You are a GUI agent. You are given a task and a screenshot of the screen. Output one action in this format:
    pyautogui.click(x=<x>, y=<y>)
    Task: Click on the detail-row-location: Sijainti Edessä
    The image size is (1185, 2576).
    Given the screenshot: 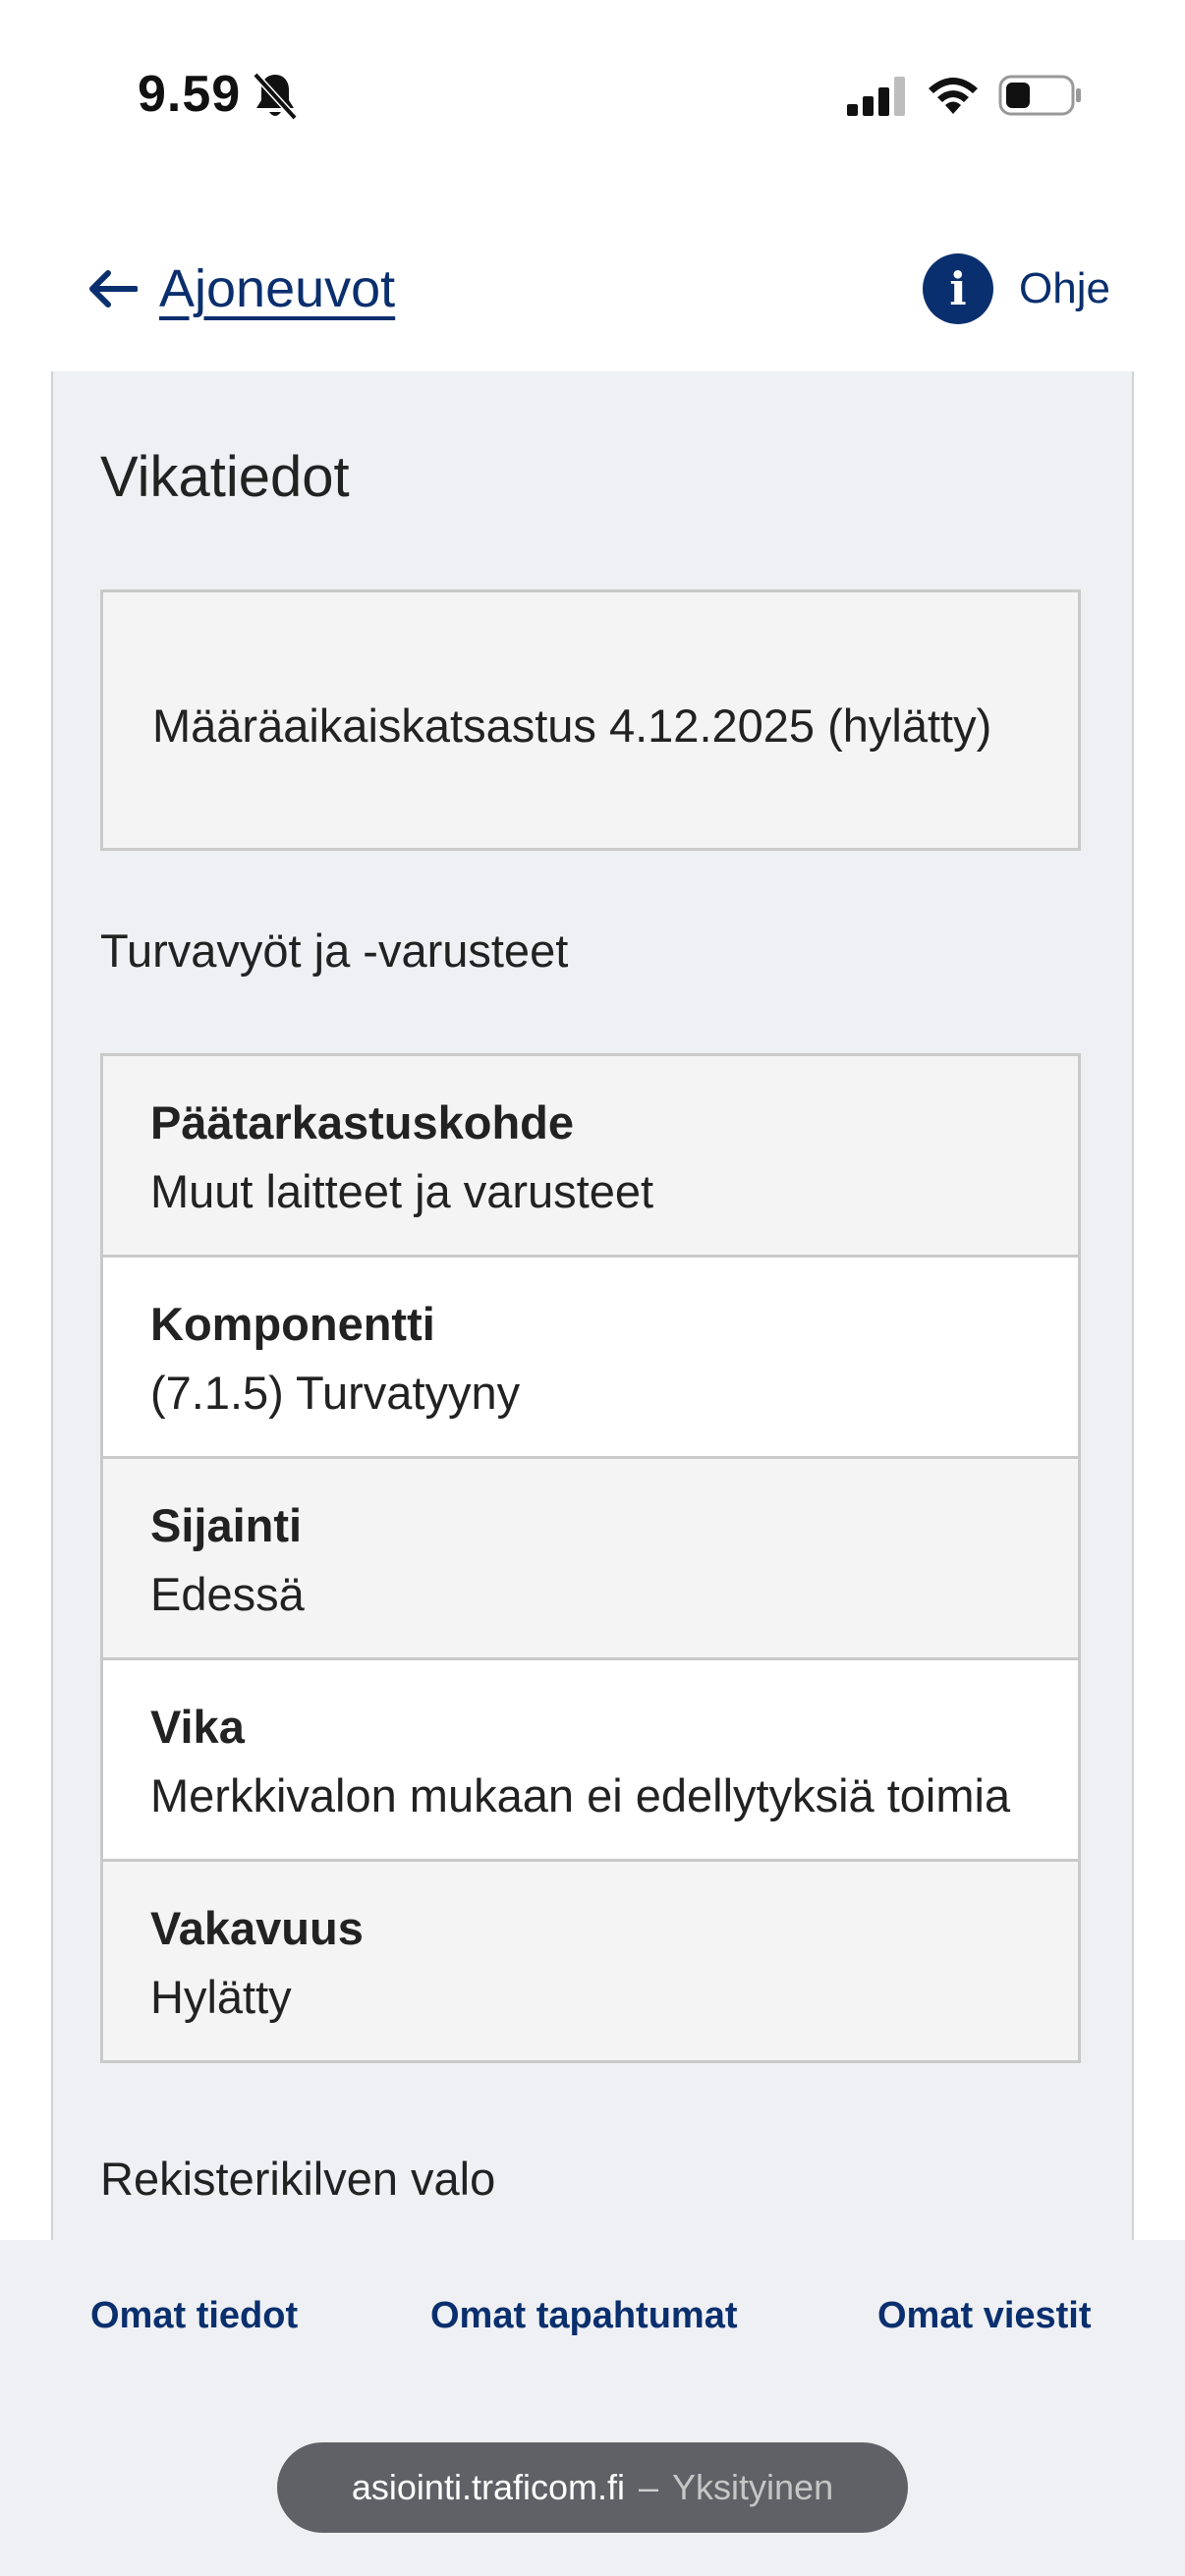 What is the action you would take?
    pyautogui.click(x=591, y=1556)
    